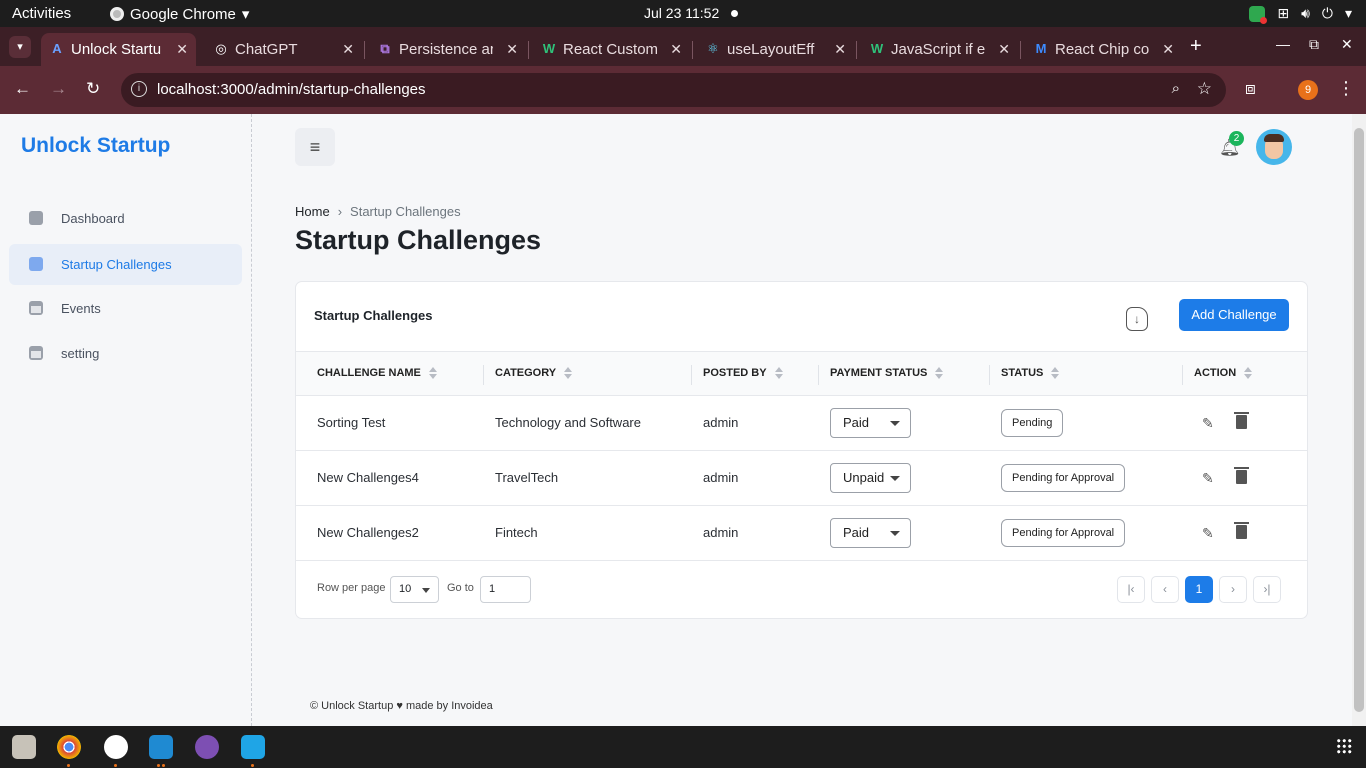  I want to click on rows-per-page-select: 10, so click(414, 589).